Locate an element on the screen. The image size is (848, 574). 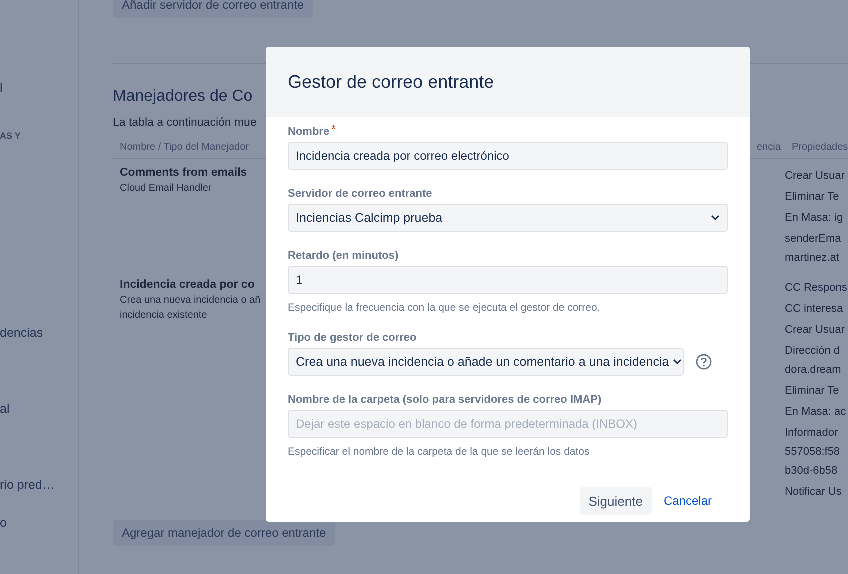
handler-type: Cloud Email Handler is located at coordinates (166, 189).